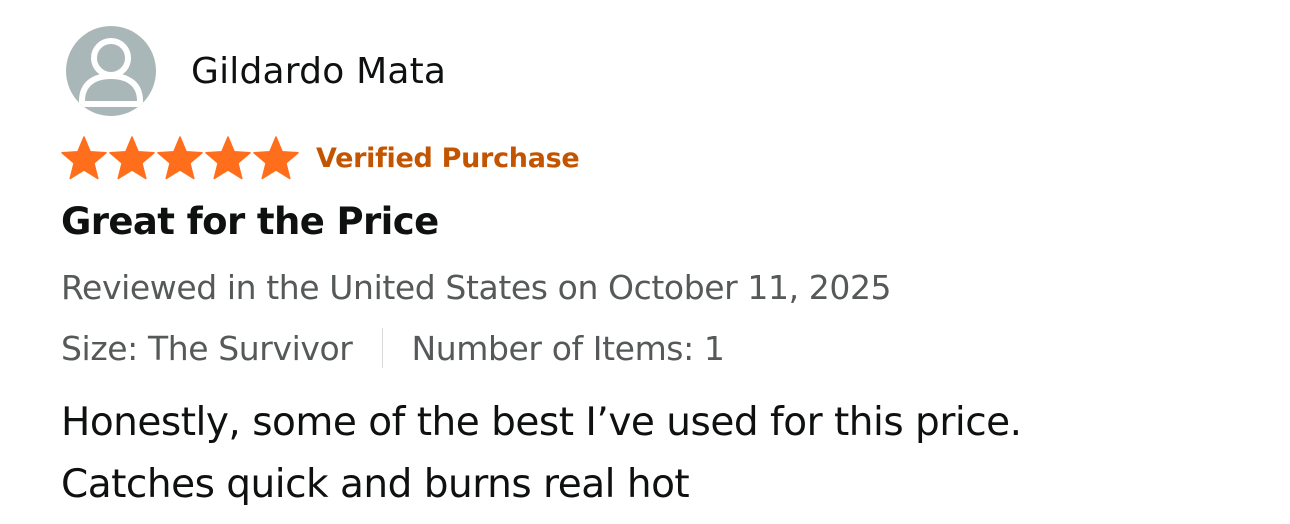 Image resolution: width=1290 pixels, height=524 pixels. I want to click on review-title: Great for the Price, so click(250, 221).